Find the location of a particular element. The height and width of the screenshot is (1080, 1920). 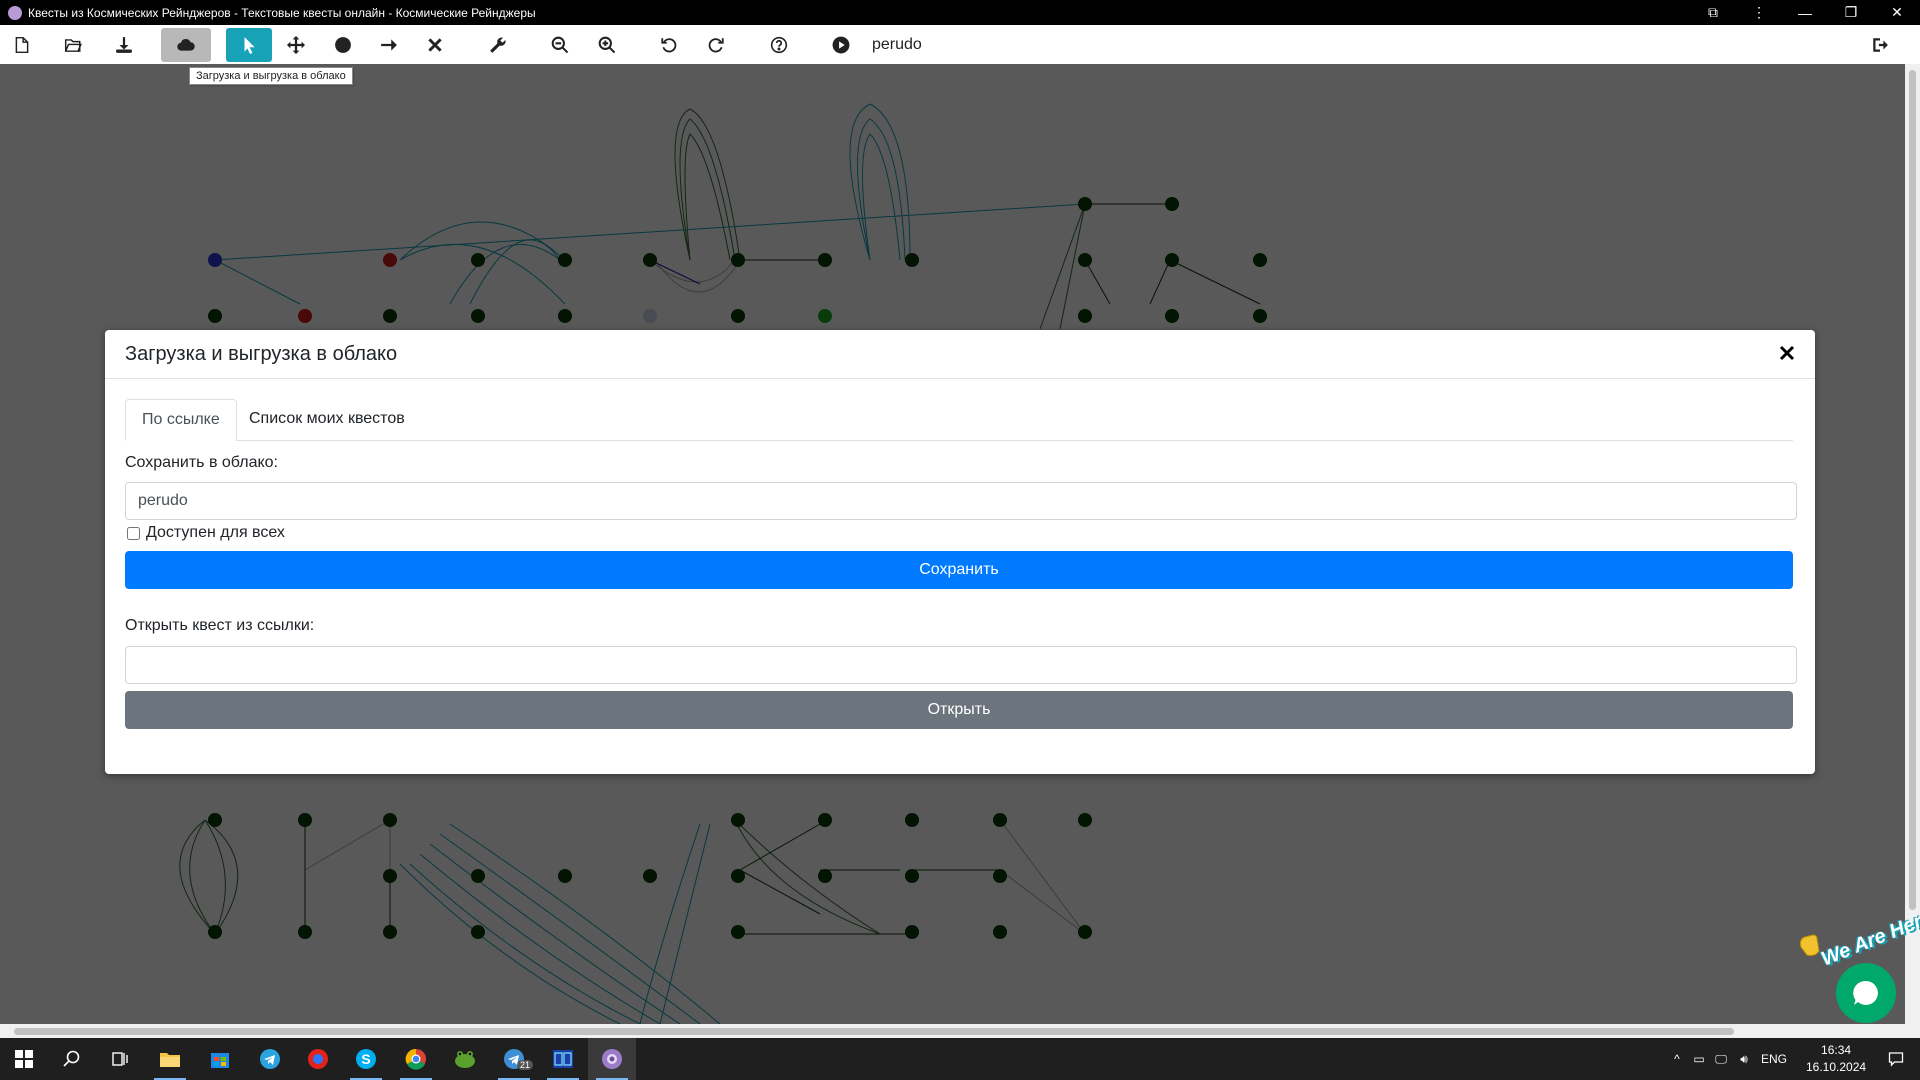

play-button is located at coordinates (841, 45).